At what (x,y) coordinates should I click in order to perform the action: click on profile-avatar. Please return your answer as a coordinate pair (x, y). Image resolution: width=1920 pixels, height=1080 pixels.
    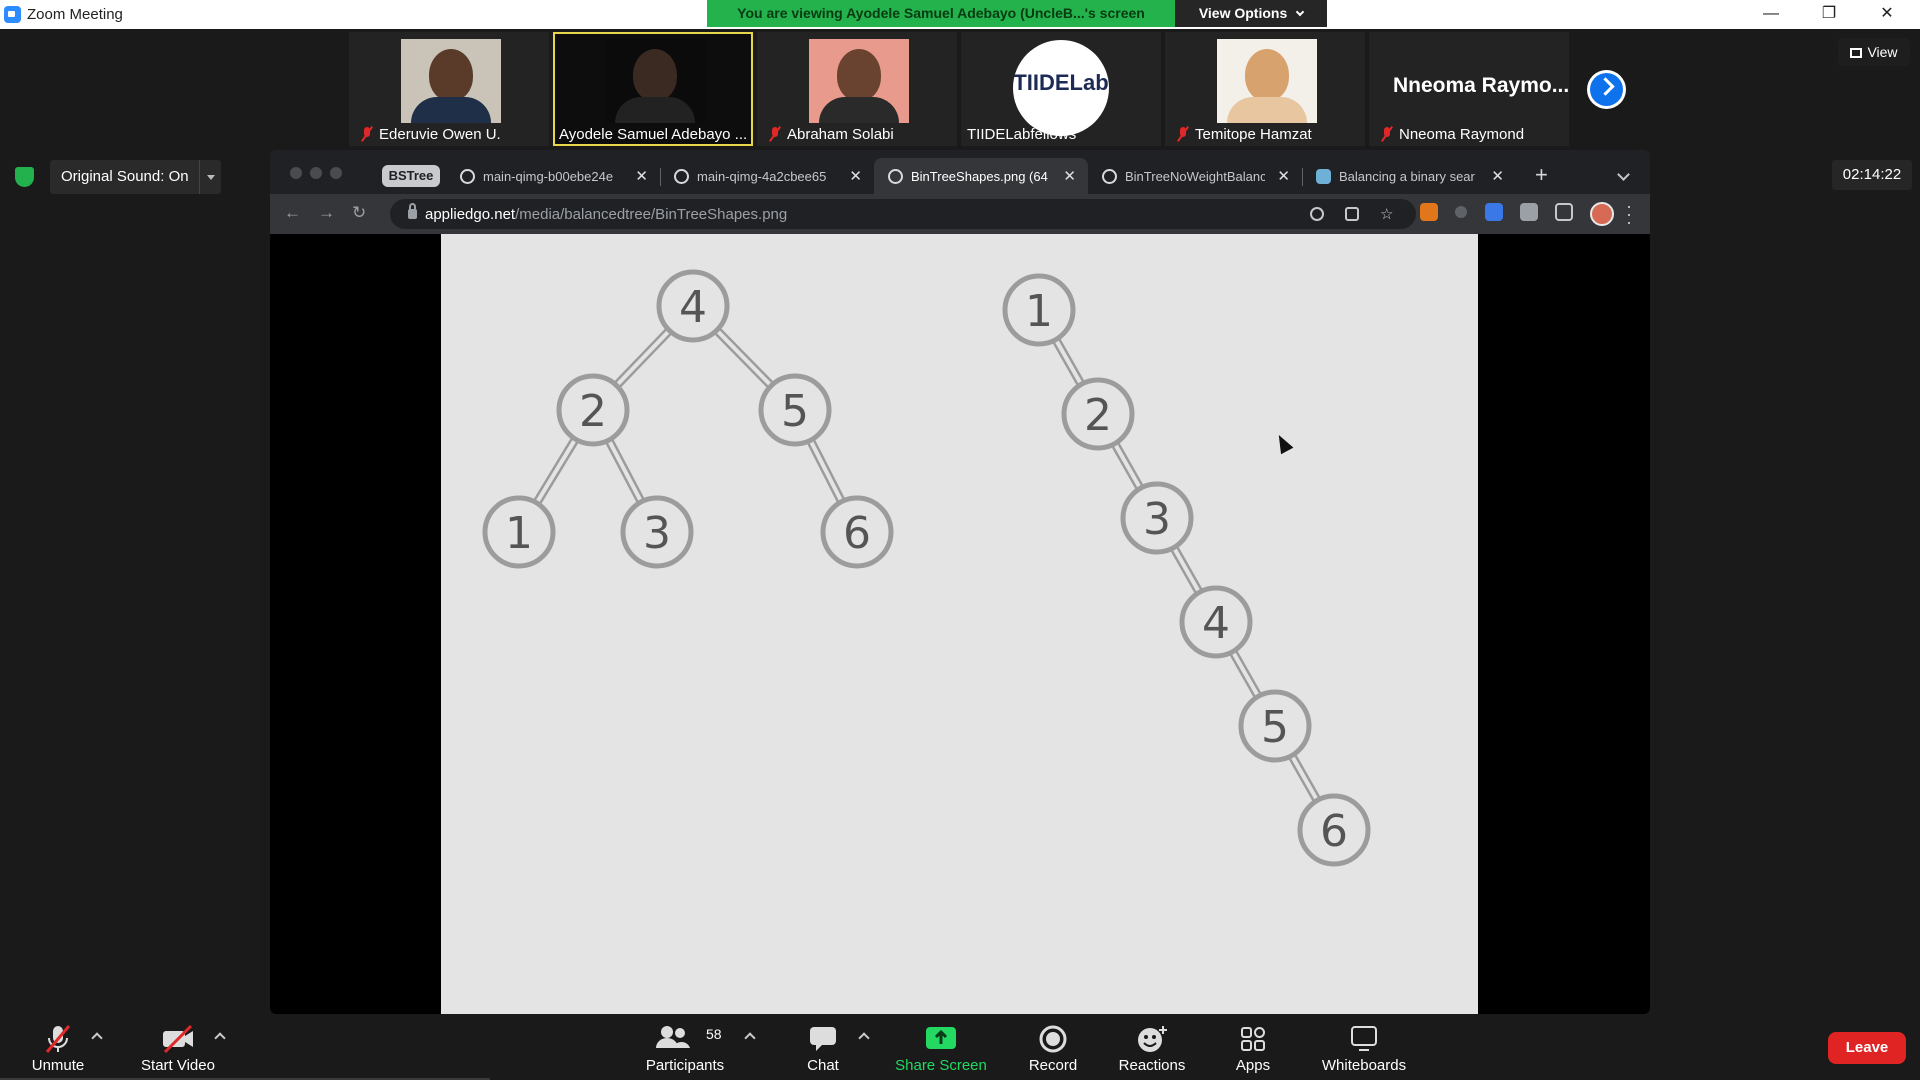
    Looking at the image, I should click on (1602, 214).